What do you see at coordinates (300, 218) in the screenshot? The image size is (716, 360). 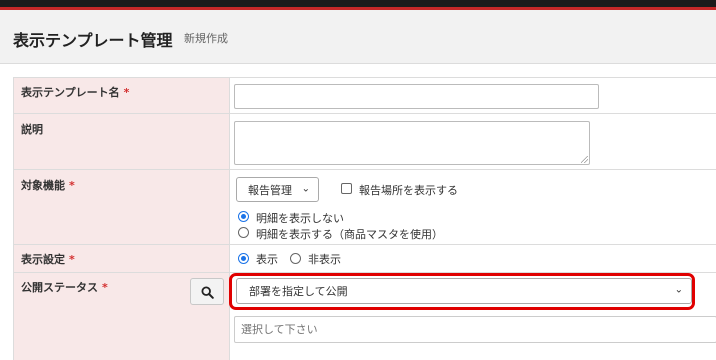 I see `radio-hide-details-label: 明細を表示しない` at bounding box center [300, 218].